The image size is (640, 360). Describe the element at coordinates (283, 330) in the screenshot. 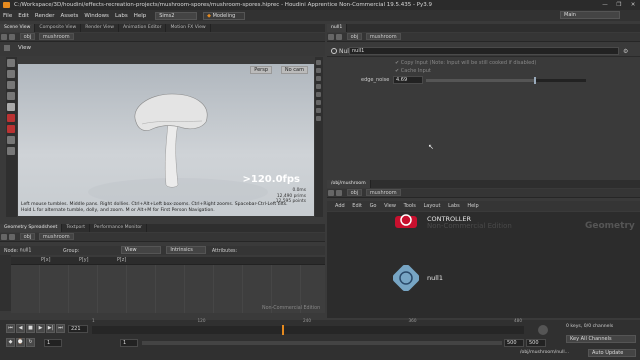

I see `playhead` at that location.